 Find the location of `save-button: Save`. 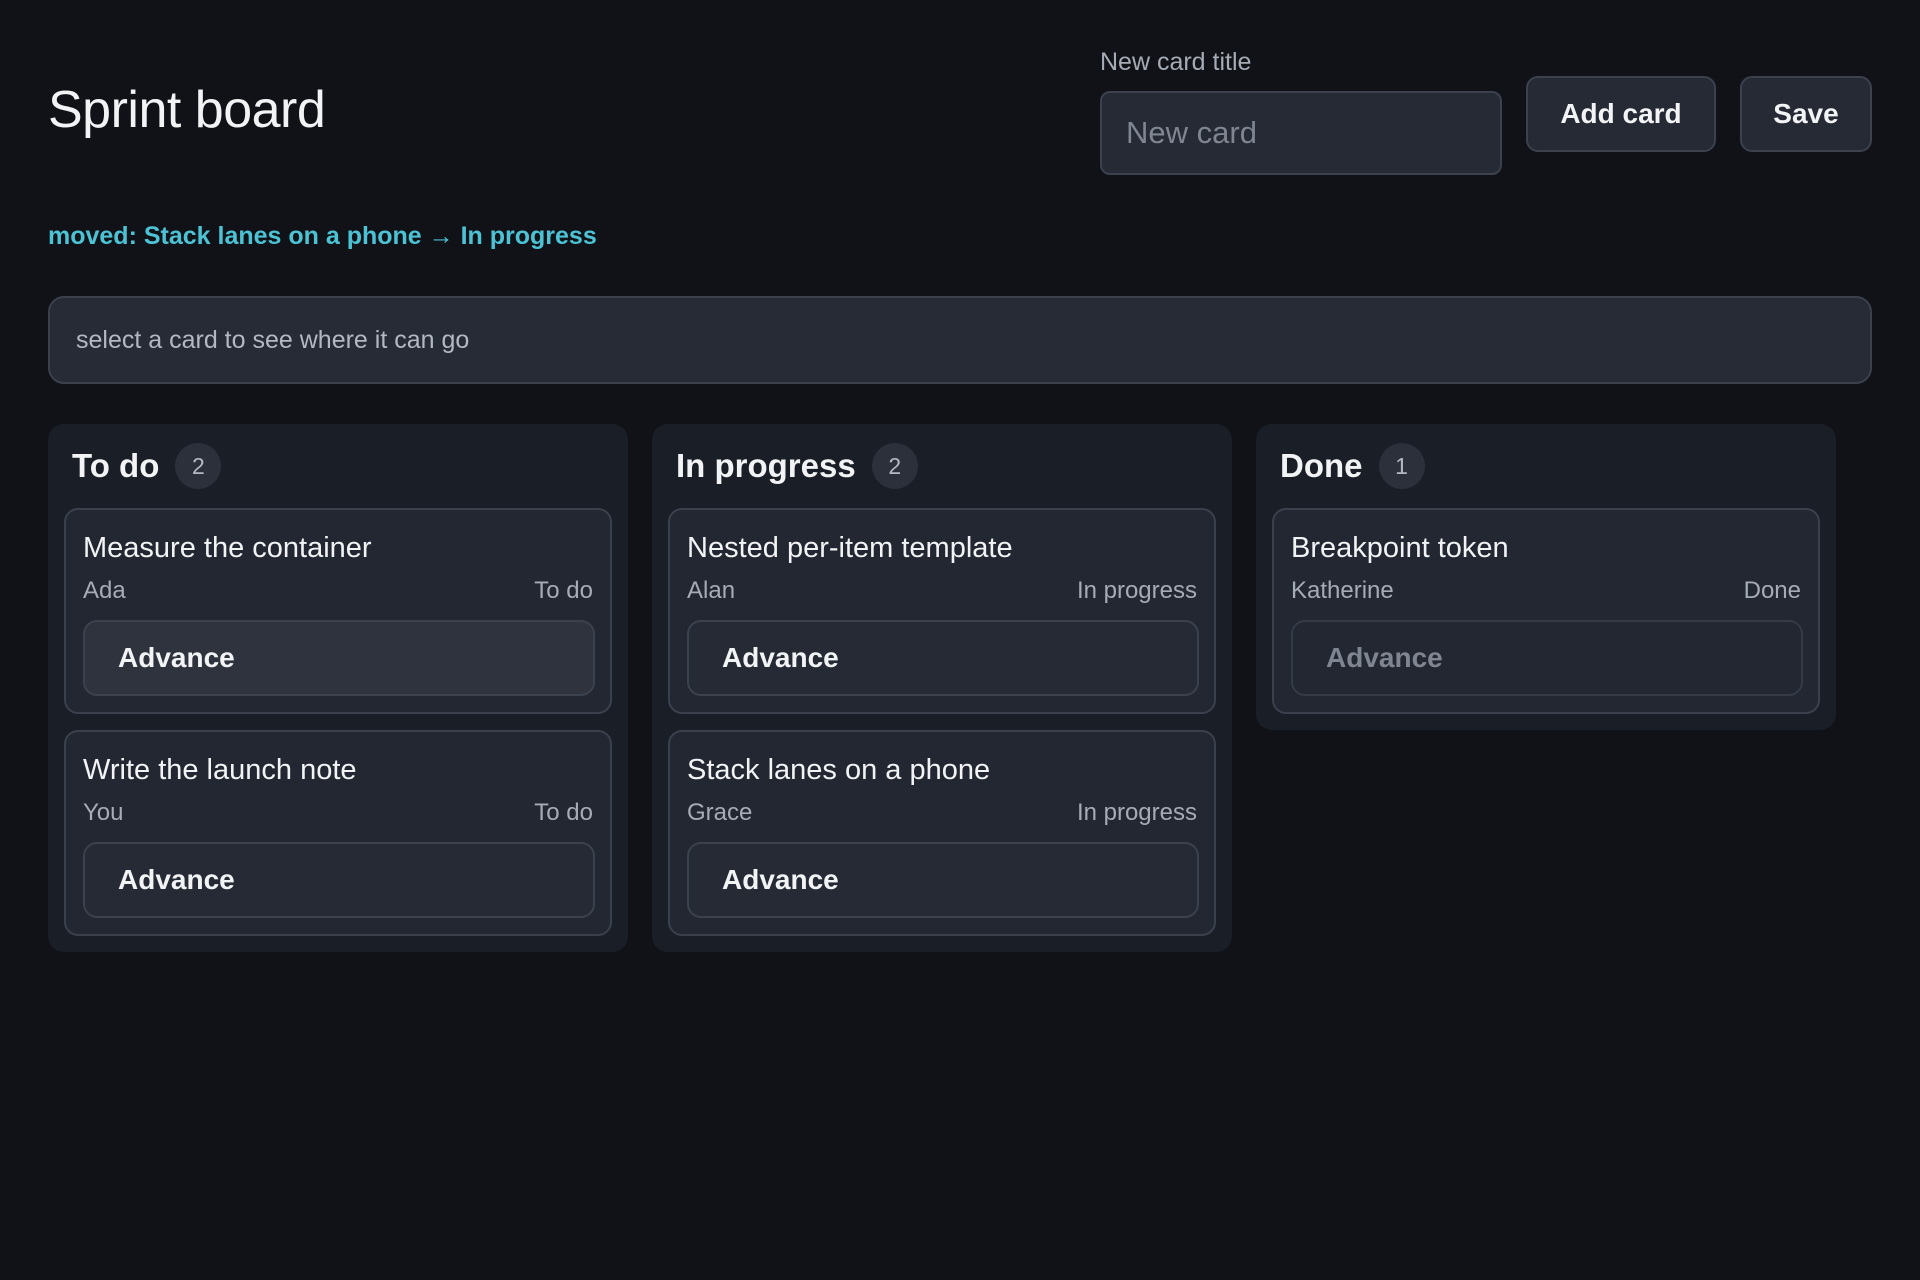

save-button: Save is located at coordinates (1806, 114).